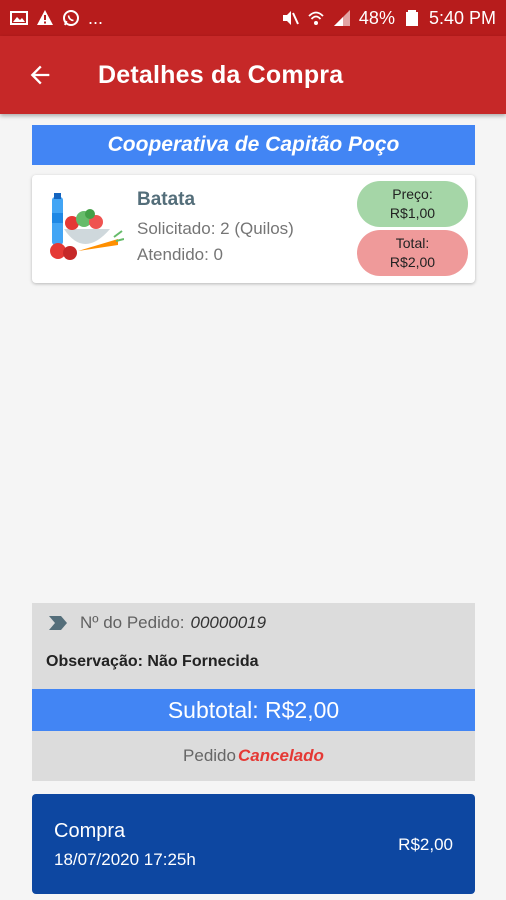 The width and height of the screenshot is (506, 900). I want to click on subtotal-bar: Subtotal: R$2,00, so click(253, 710).